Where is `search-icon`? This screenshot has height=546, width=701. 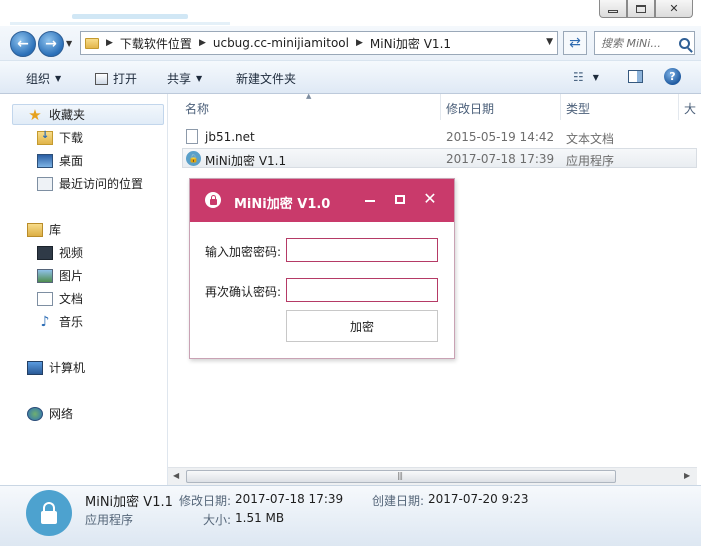
search-icon is located at coordinates (684, 43).